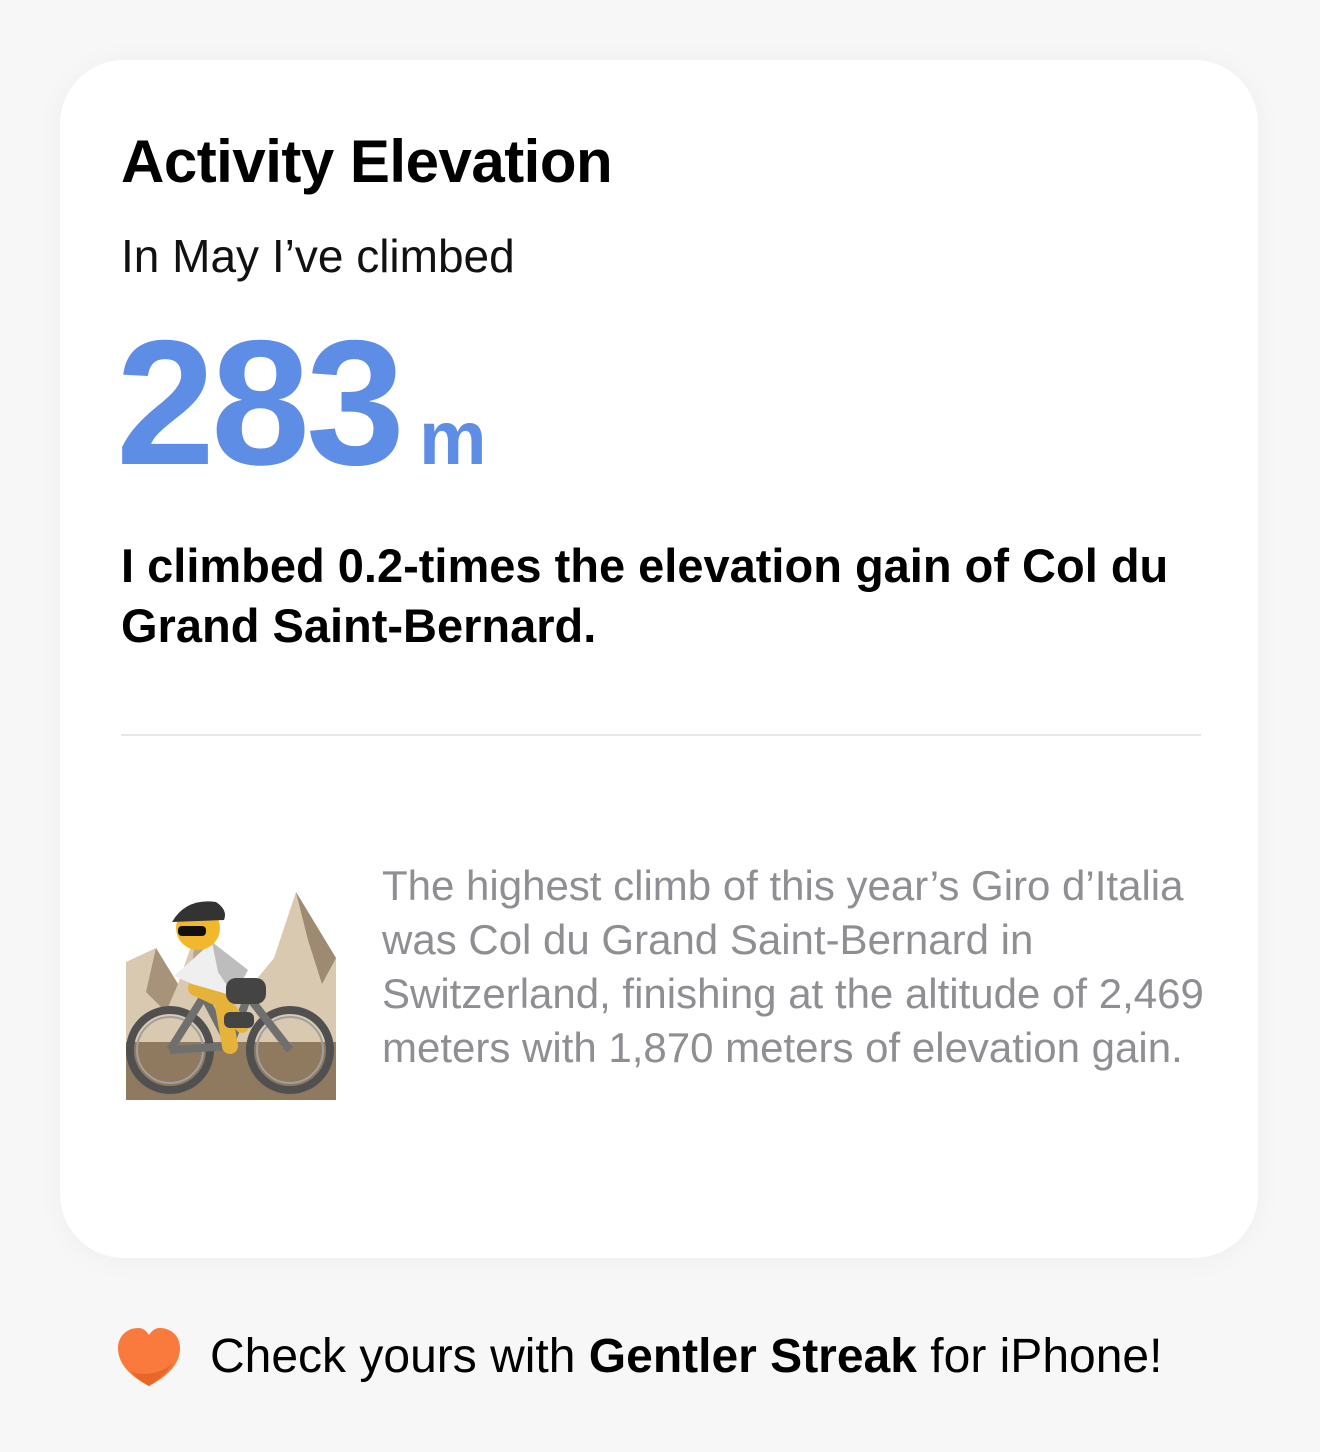  I want to click on mountain-biker-icon, so click(231, 996).